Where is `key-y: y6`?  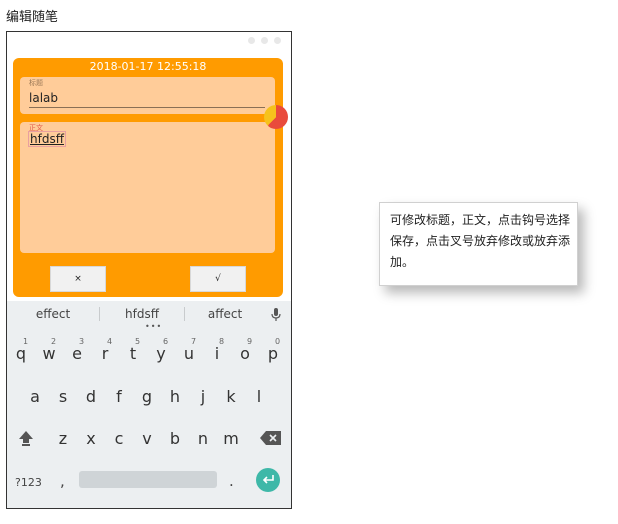 key-y: y6 is located at coordinates (161, 350).